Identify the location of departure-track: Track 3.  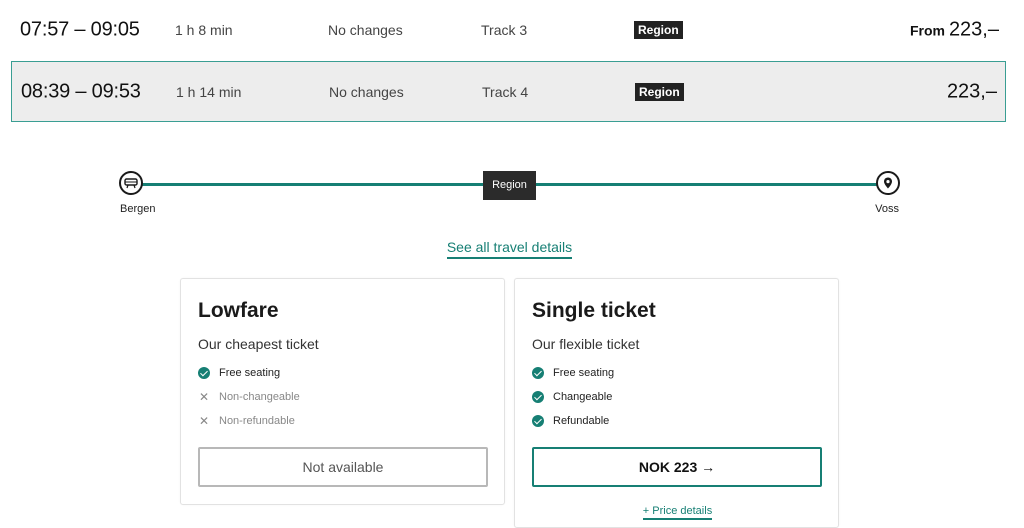
(504, 30).